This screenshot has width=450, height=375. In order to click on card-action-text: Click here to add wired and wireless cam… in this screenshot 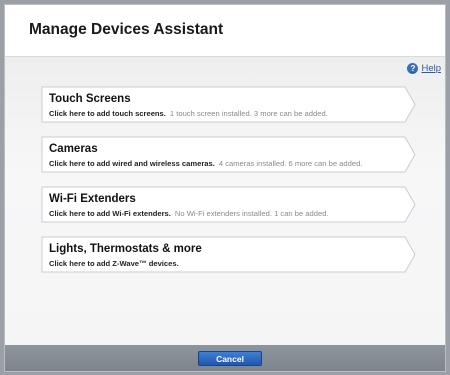, I will do `click(132, 163)`.